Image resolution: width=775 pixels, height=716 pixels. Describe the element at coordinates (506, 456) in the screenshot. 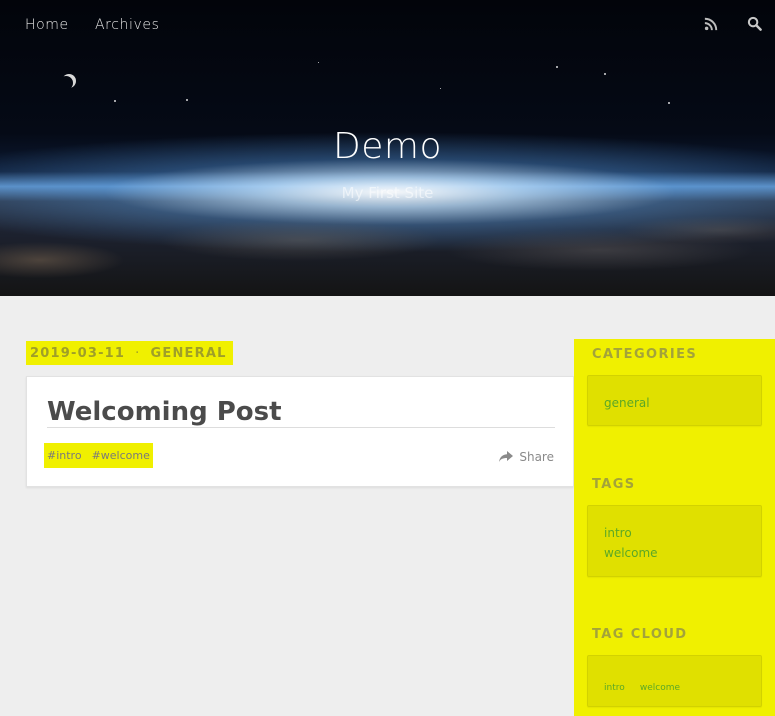

I see `share-icon` at that location.